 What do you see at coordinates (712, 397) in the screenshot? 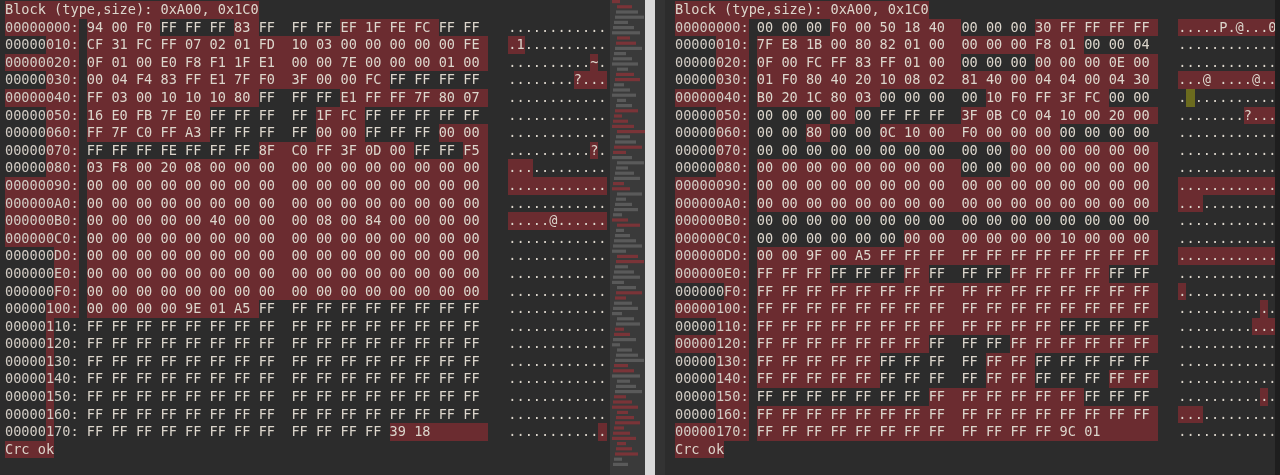
I see `row-address: 00000150:` at bounding box center [712, 397].